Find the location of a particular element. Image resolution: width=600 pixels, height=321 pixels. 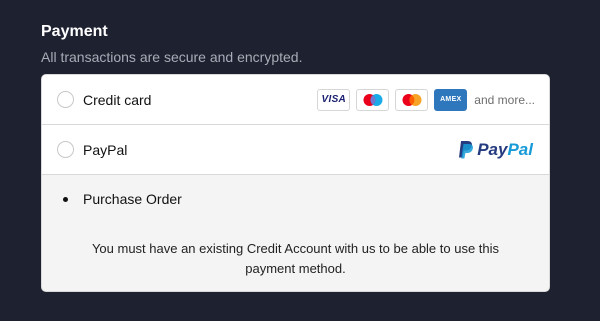

credit-card-label: Credit card is located at coordinates (117, 99).